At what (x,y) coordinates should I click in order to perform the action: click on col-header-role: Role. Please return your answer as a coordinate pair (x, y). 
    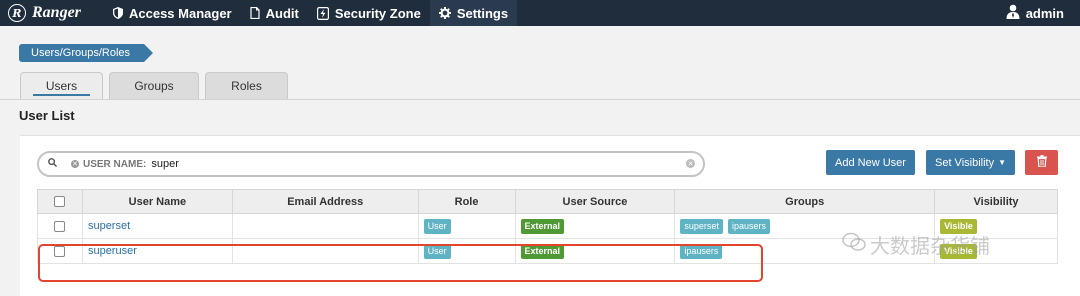
    Looking at the image, I should click on (466, 201).